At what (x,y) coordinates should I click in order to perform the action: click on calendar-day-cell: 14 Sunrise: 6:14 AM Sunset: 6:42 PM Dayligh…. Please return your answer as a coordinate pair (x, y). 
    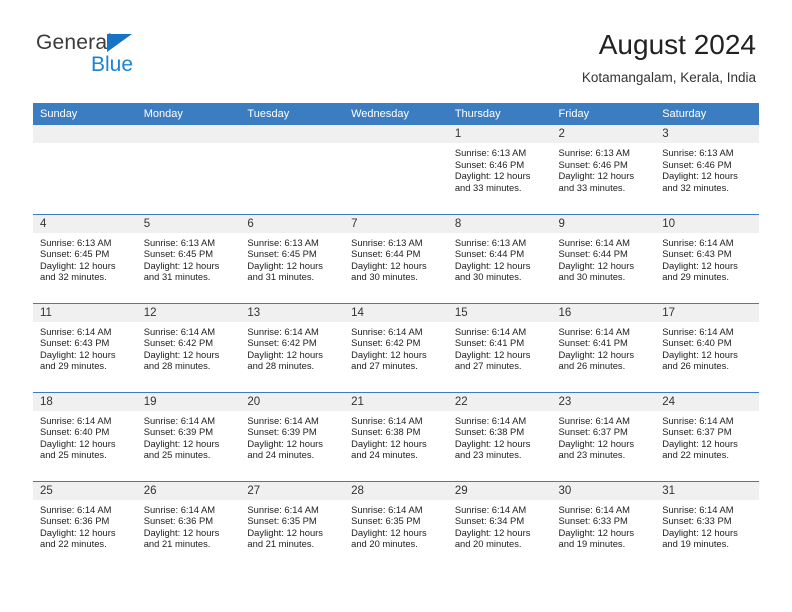
    Looking at the image, I should click on (396, 347).